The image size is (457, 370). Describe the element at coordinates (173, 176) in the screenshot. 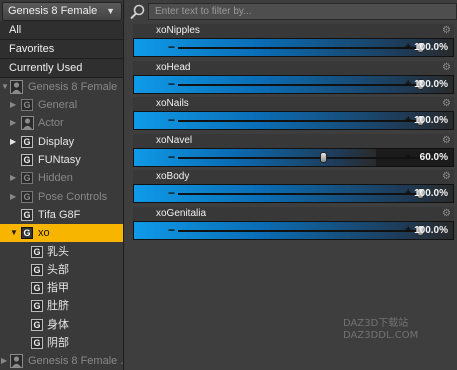

I see `slider-label: xoBody` at that location.